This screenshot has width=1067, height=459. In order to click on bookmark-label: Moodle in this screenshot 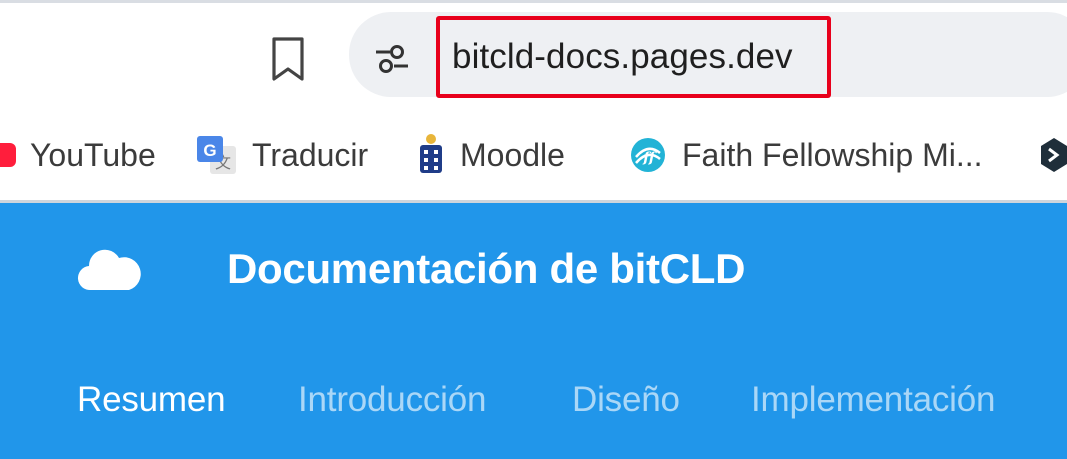, I will do `click(512, 154)`.